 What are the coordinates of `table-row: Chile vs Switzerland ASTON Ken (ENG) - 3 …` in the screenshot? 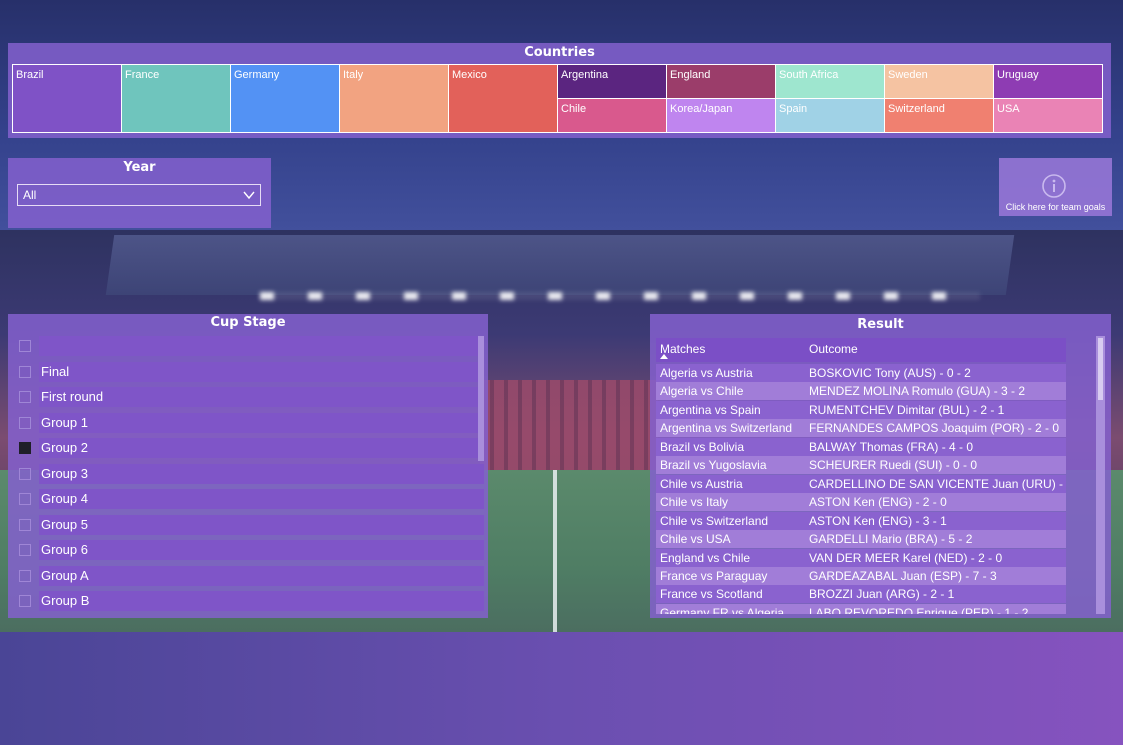 It's located at (861, 520).